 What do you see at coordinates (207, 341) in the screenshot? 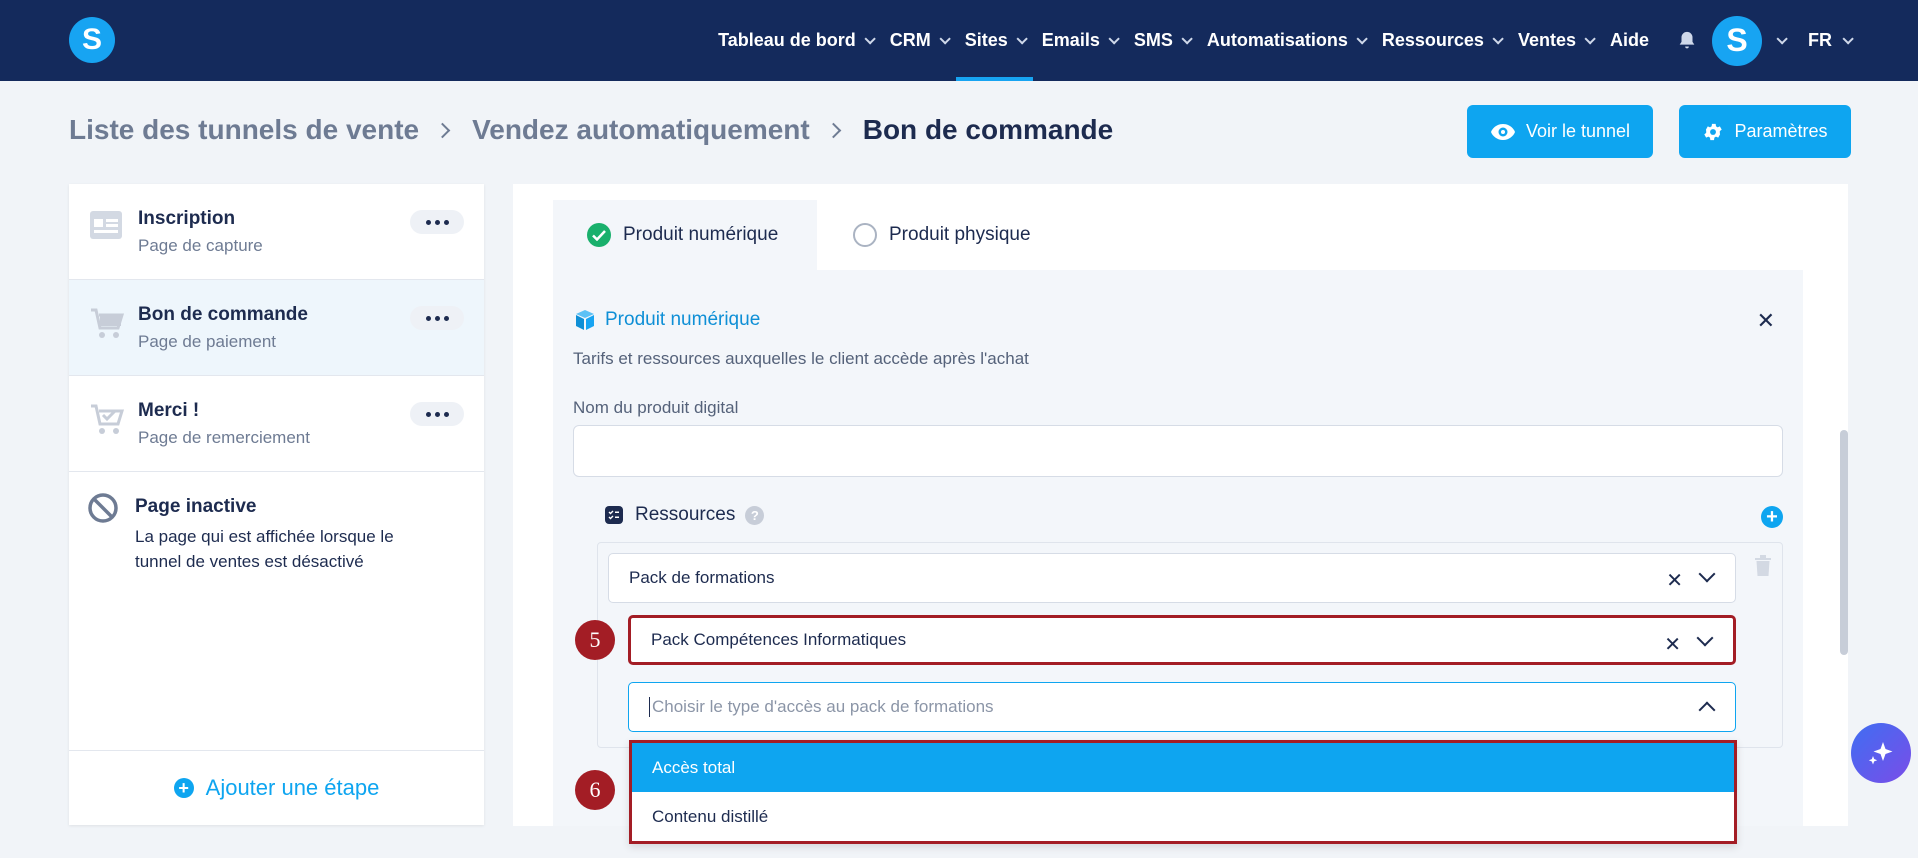
I see `step-subtitle: Page de paiement` at bounding box center [207, 341].